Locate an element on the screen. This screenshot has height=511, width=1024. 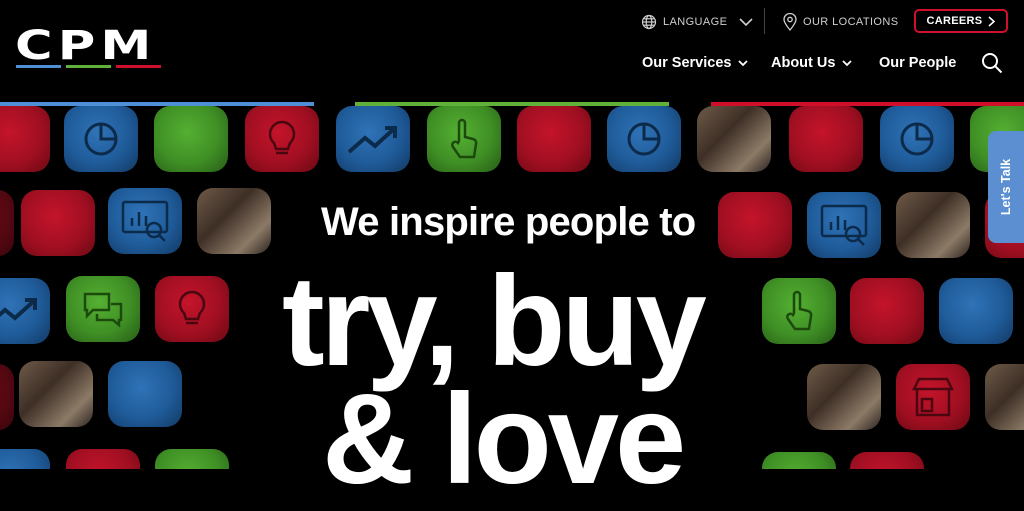
lets-talk-tab: Let's Talk is located at coordinates (1006, 187).